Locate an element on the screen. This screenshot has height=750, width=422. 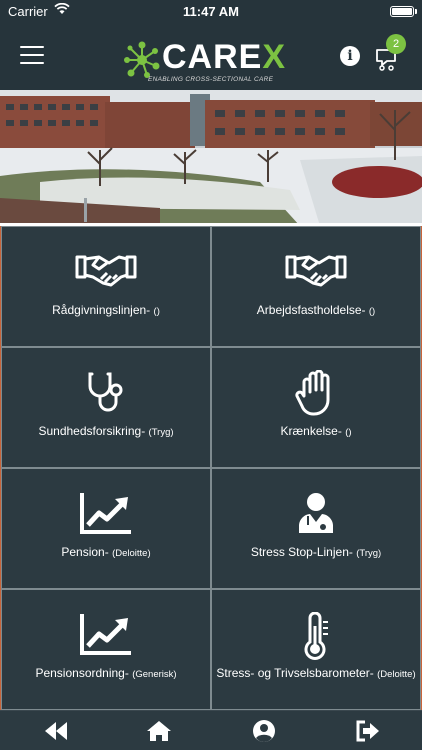
battery-icon is located at coordinates (402, 11).